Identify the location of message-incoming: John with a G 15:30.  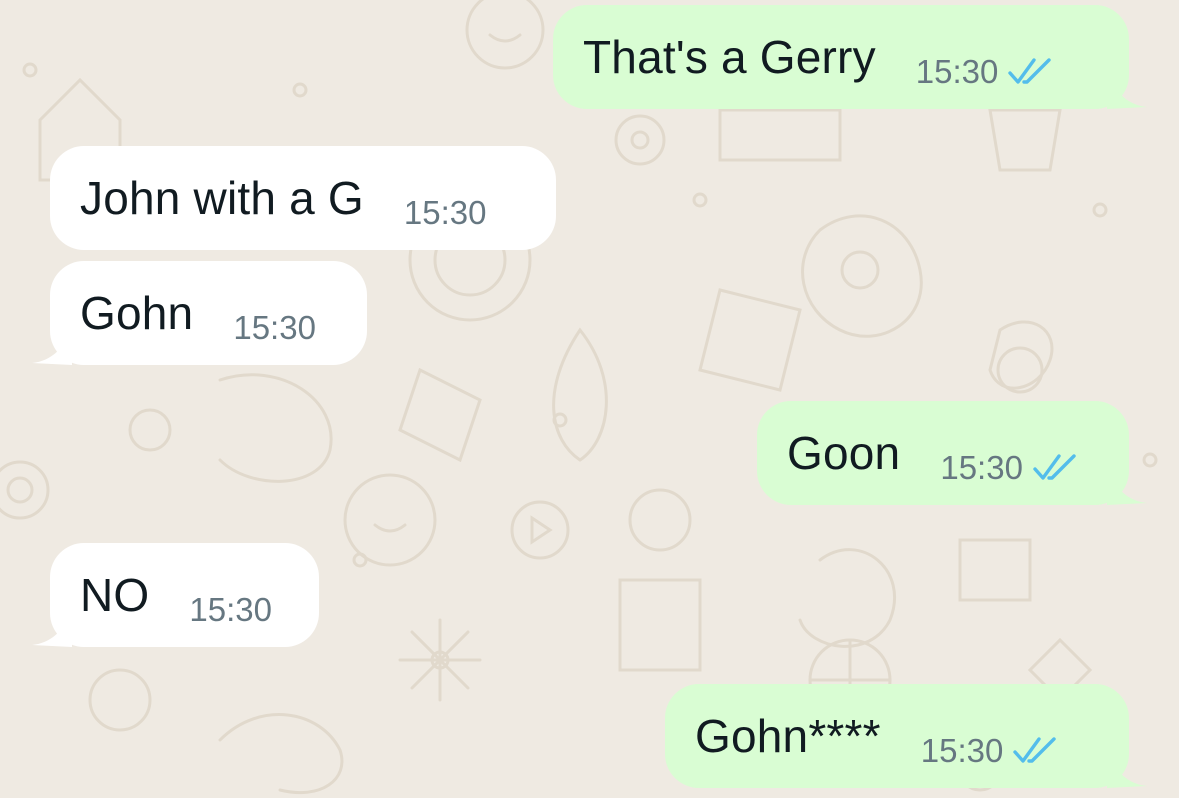
(303, 198).